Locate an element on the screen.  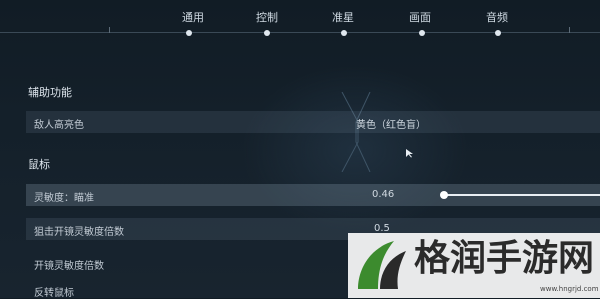
tab-general: 通用 is located at coordinates (193, 17).